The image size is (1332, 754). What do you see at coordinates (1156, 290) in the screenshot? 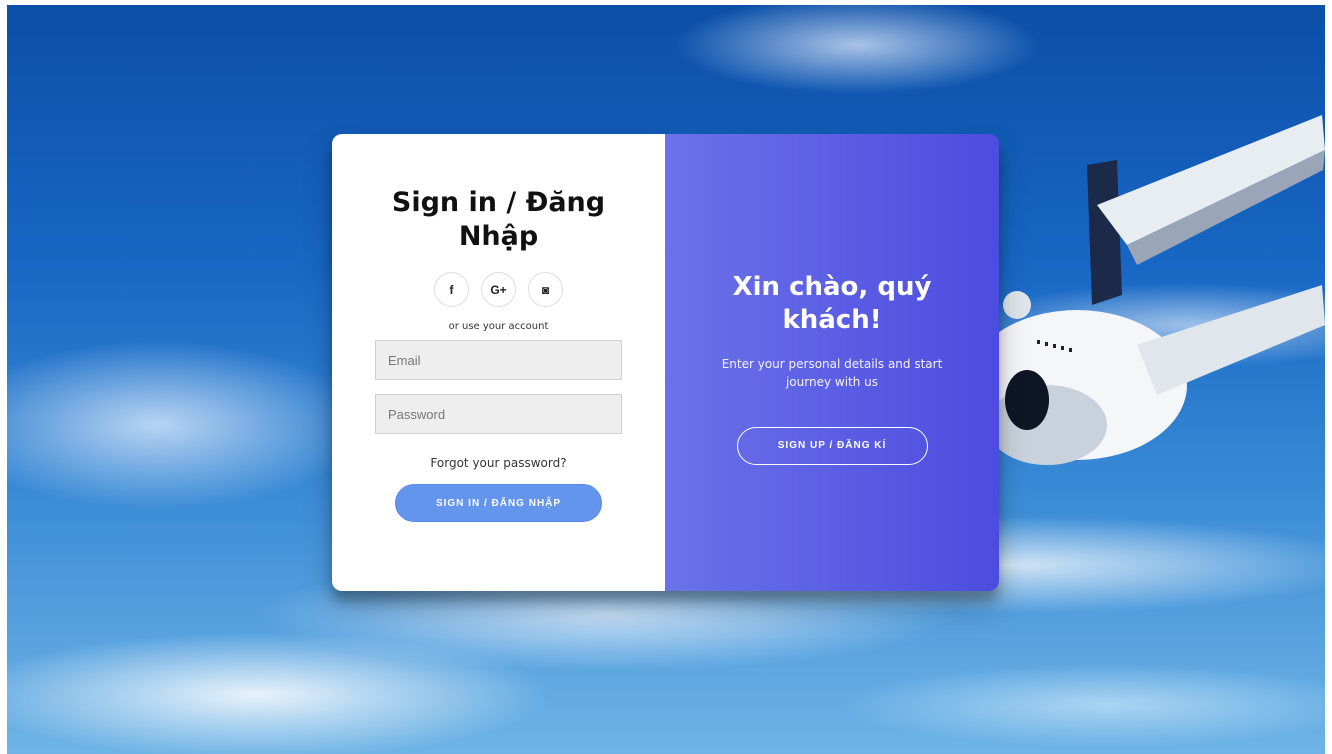
I see `airplane-image` at bounding box center [1156, 290].